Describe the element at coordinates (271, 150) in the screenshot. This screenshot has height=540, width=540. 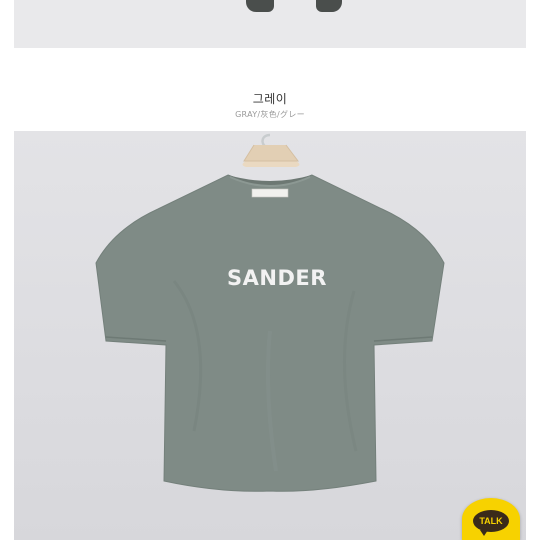
I see `hanger-icon` at that location.